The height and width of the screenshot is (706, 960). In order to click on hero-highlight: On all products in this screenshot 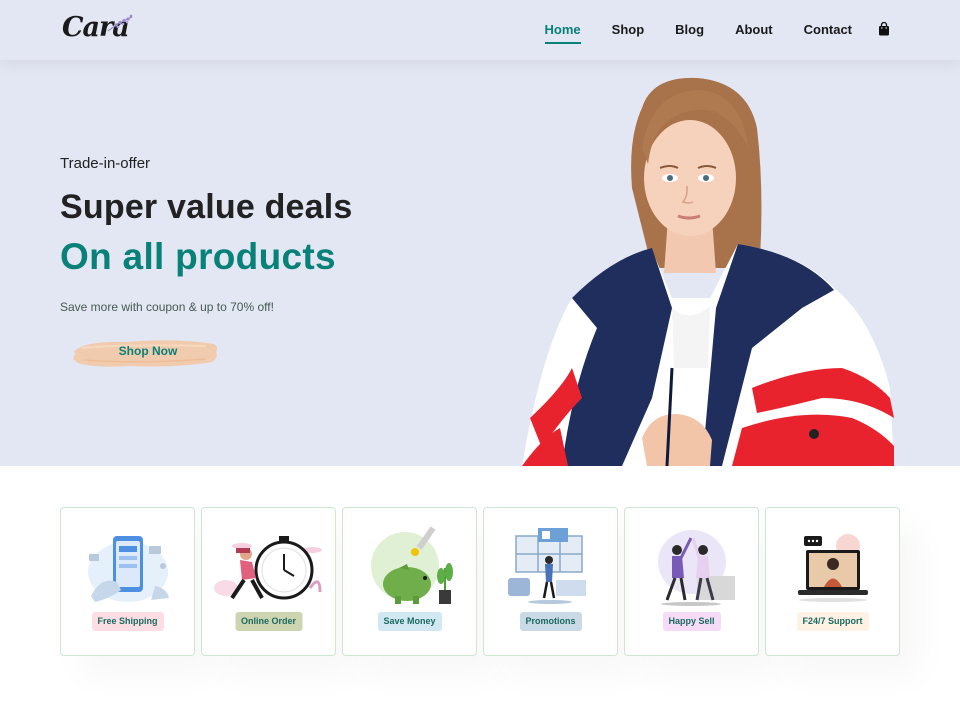, I will do `click(198, 256)`.